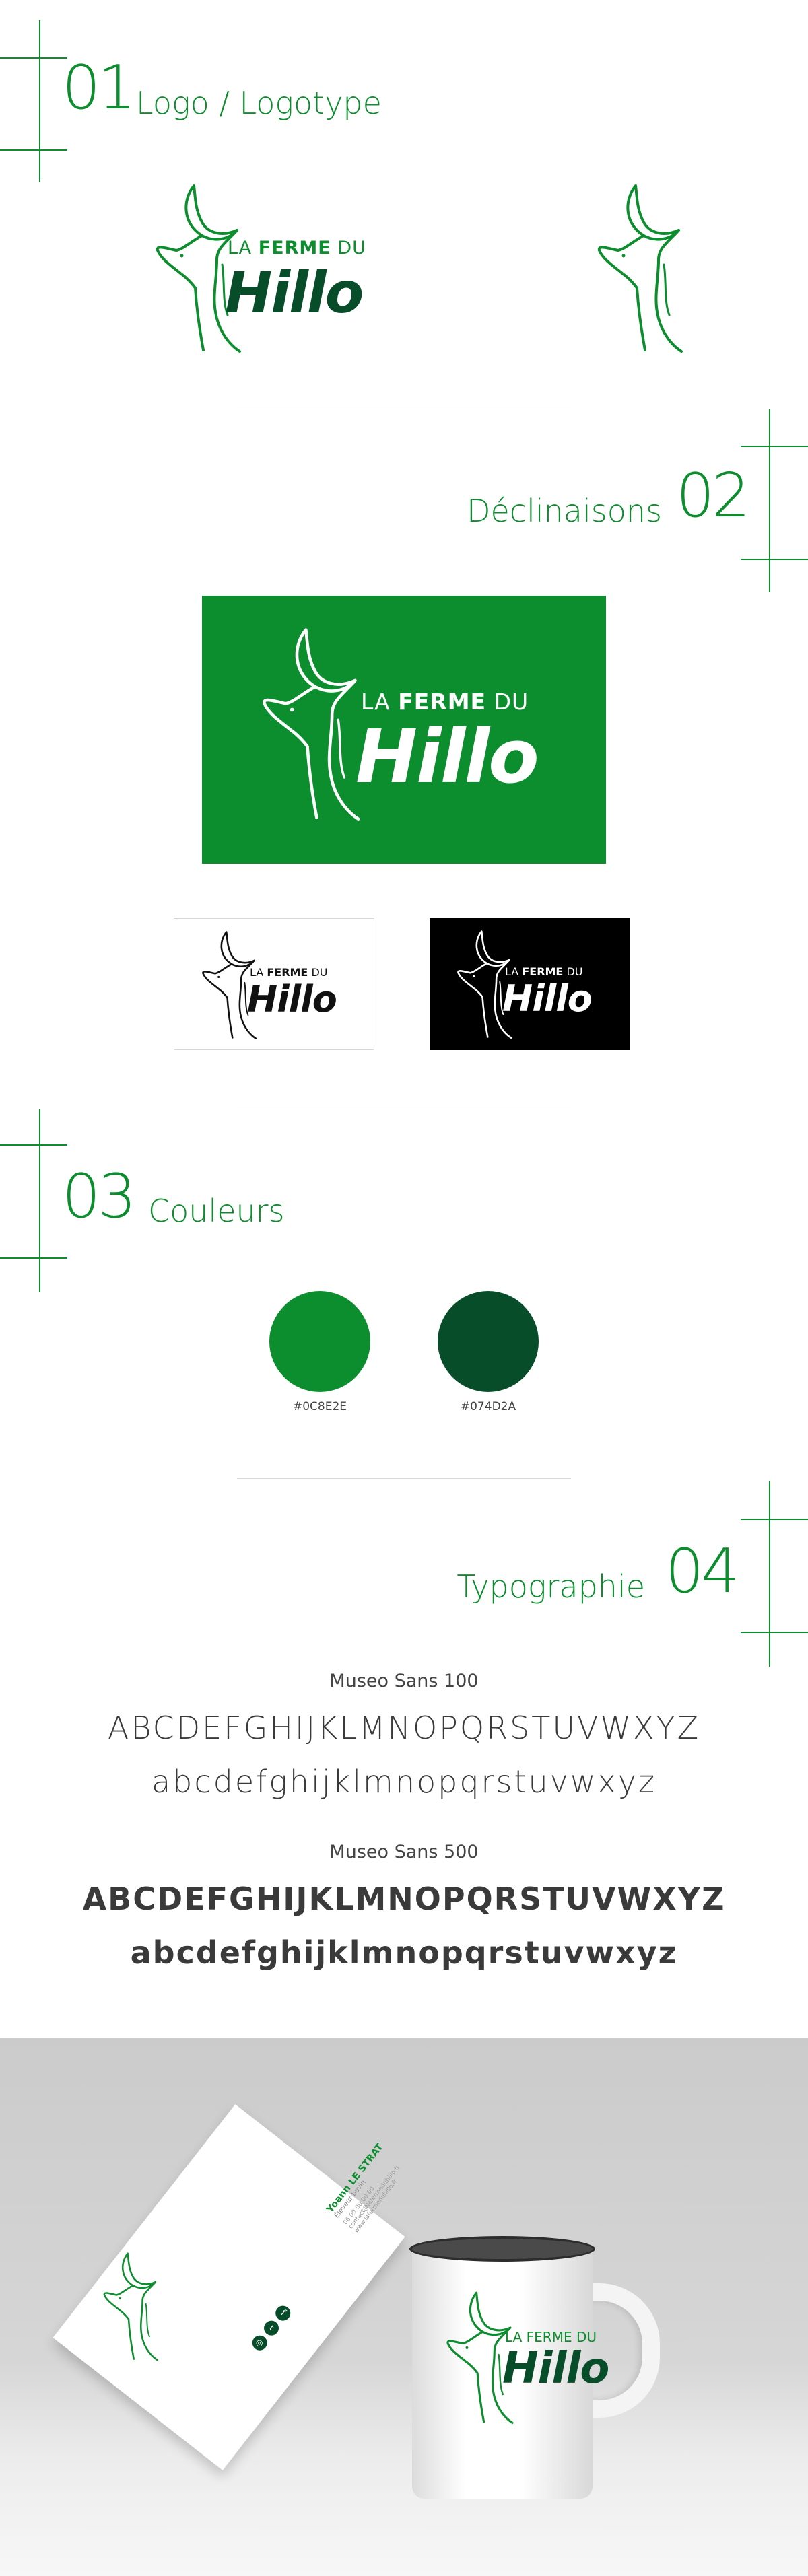 The width and height of the screenshot is (808, 2576). Describe the element at coordinates (703, 1571) in the screenshot. I see `section-number: 04` at that location.